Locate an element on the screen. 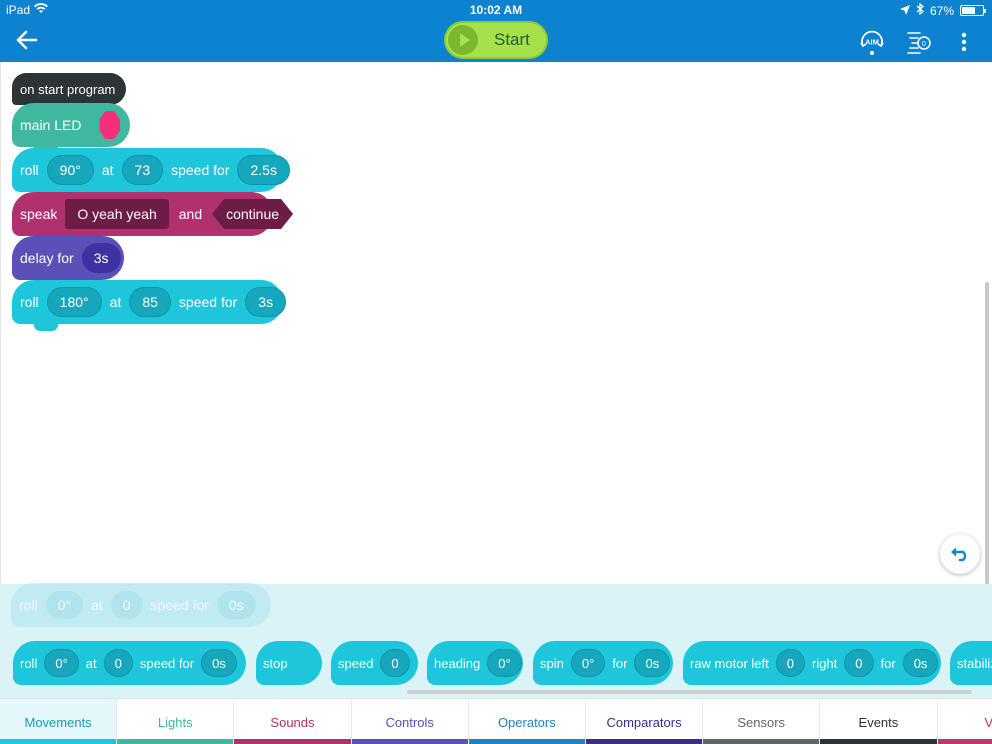  tab-sounds: Sounds is located at coordinates (293, 721).